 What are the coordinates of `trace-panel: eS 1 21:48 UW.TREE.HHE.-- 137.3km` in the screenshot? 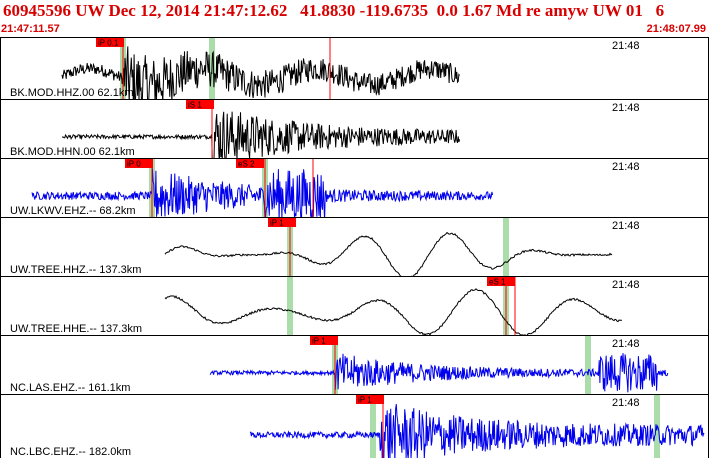 It's located at (354, 306).